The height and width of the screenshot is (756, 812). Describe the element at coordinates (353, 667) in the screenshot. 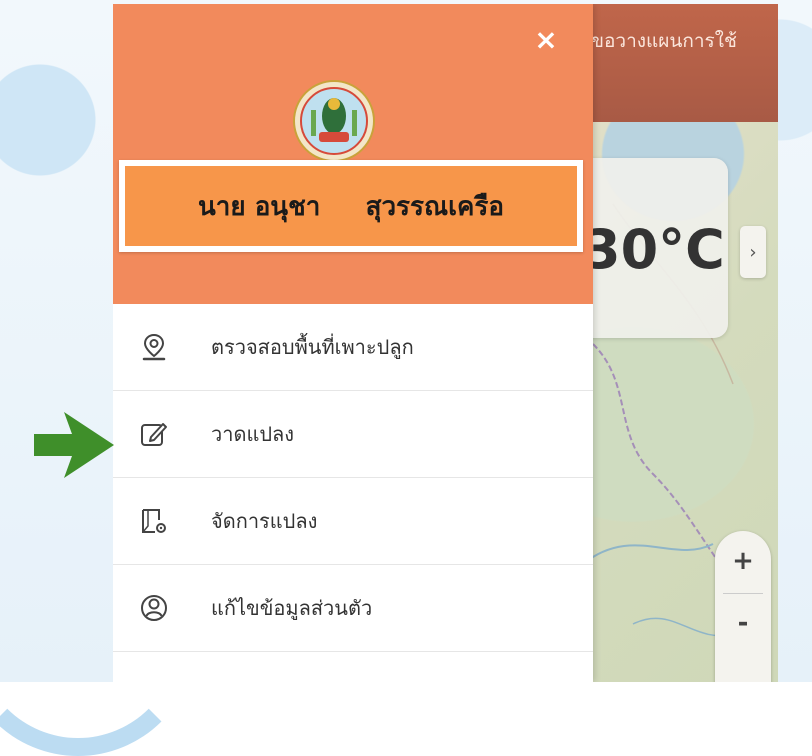

I see `menu-item-partial` at that location.